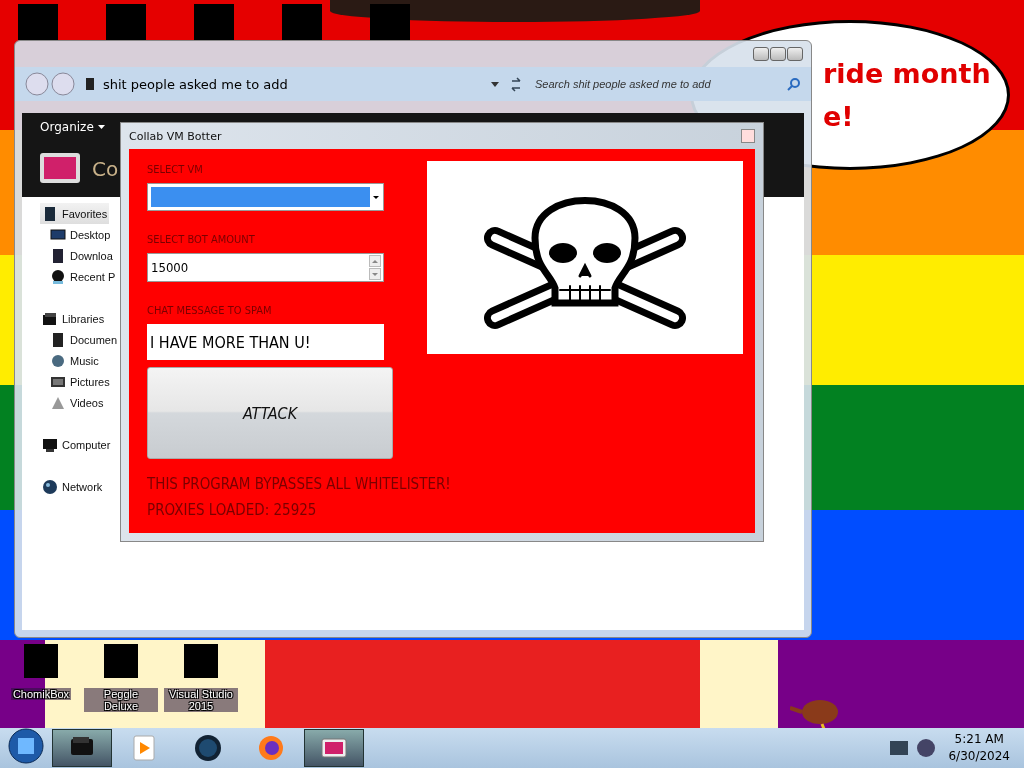 The height and width of the screenshot is (768, 1024). What do you see at coordinates (77, 402) in the screenshot?
I see `sidebar-item: Videos` at bounding box center [77, 402].